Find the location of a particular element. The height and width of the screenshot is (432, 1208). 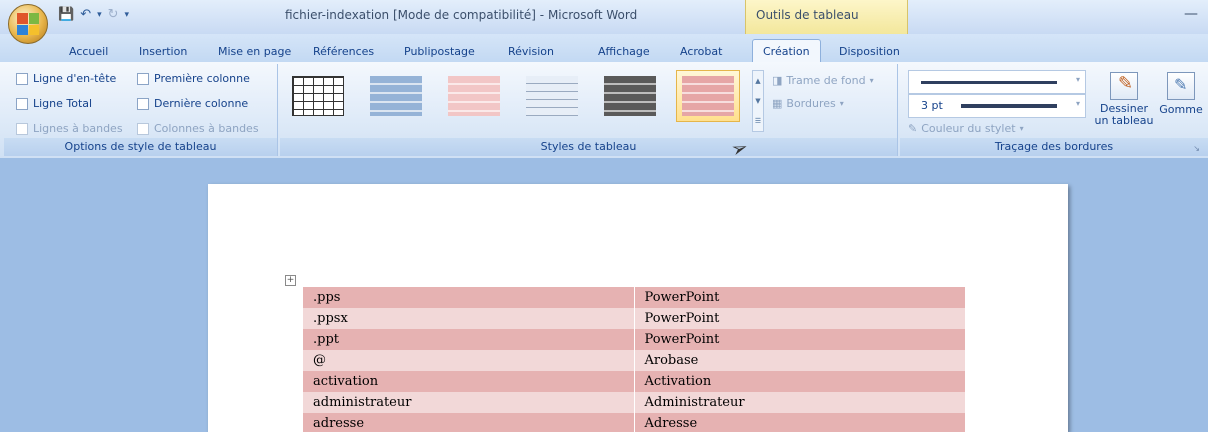

tab-revision: Révision is located at coordinates (531, 51).